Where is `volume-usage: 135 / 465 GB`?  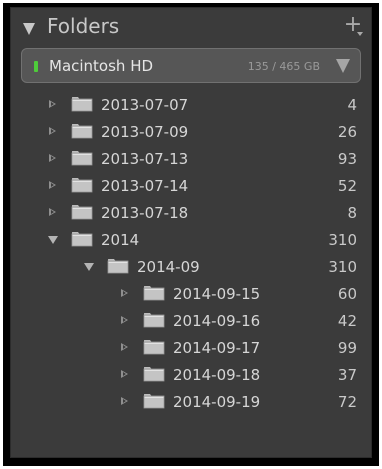
volume-usage: 135 / 465 GB is located at coordinates (283, 66).